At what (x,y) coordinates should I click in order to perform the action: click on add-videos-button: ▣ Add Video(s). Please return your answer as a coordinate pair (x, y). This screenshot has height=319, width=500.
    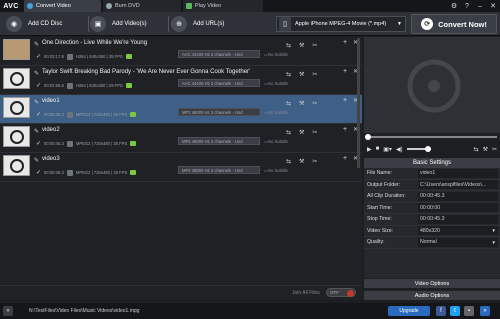
    Looking at the image, I should click on (118, 23).